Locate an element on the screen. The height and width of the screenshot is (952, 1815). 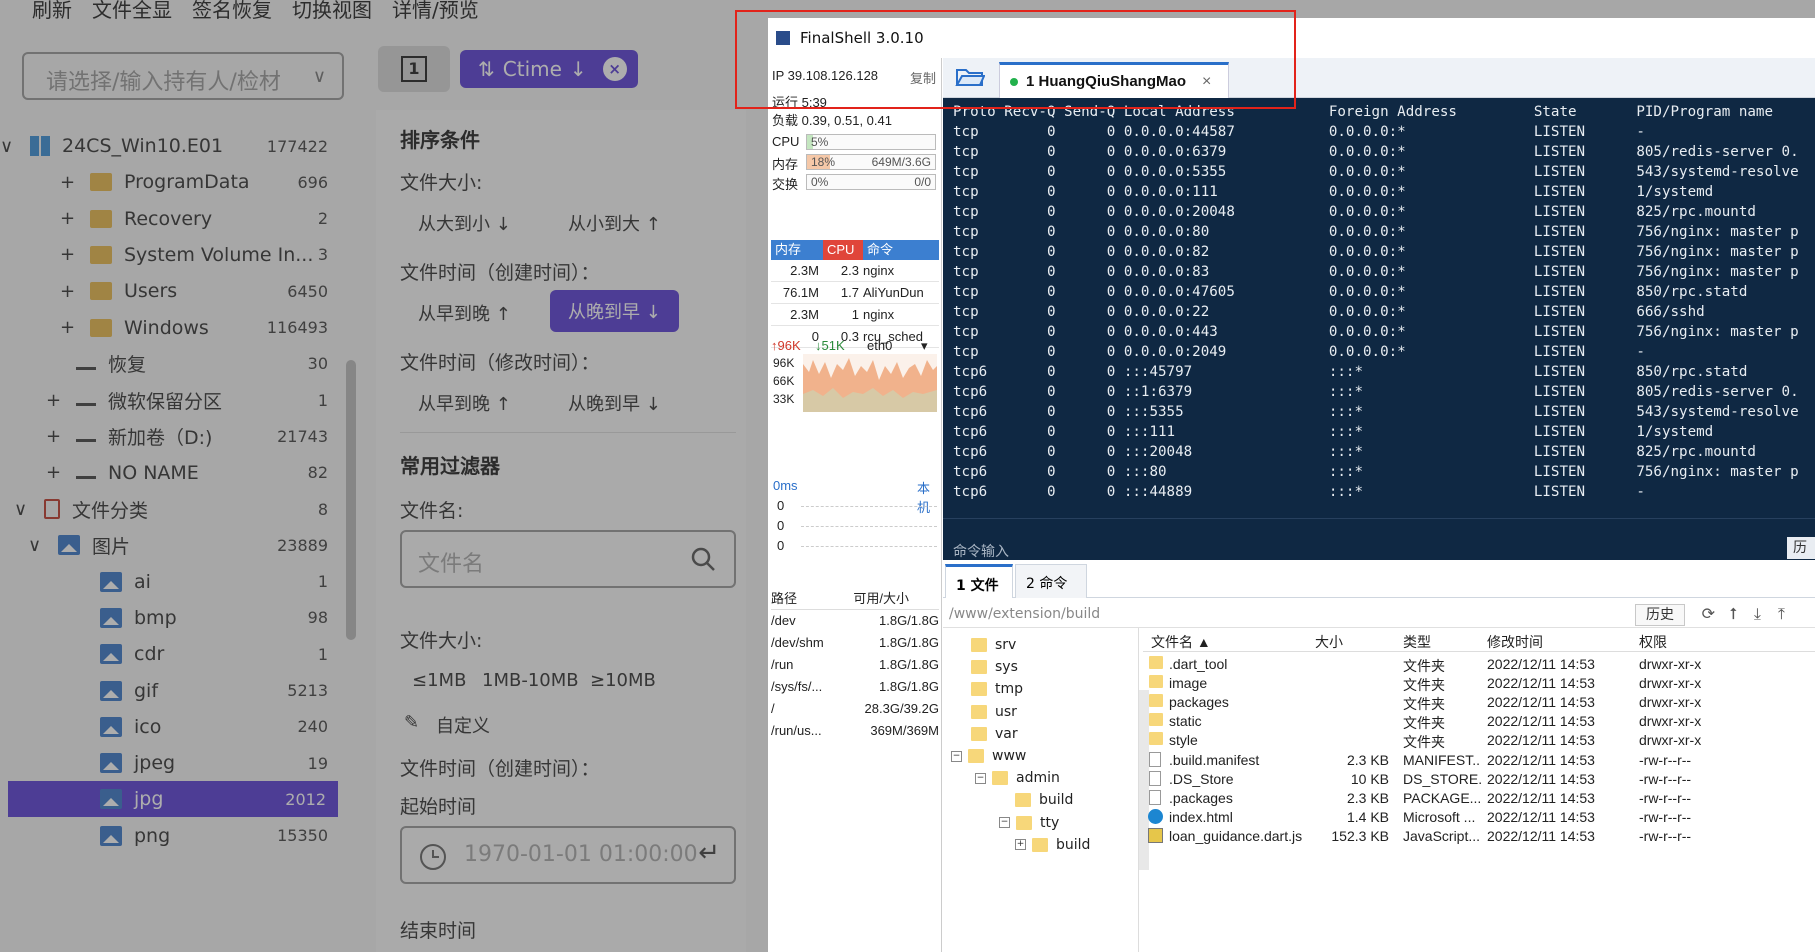
dir-tree-label: usr is located at coordinates (1006, 711).